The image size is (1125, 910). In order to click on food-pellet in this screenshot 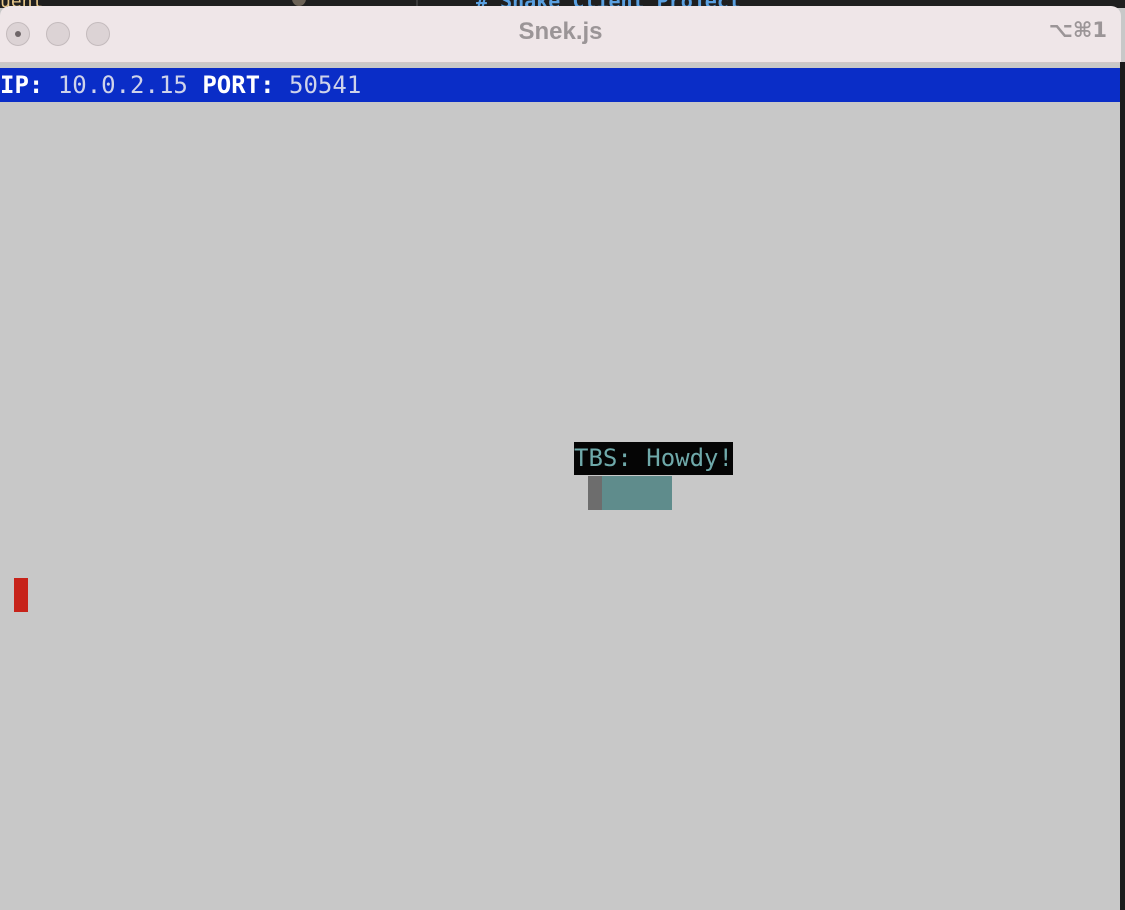, I will do `click(21, 595)`.